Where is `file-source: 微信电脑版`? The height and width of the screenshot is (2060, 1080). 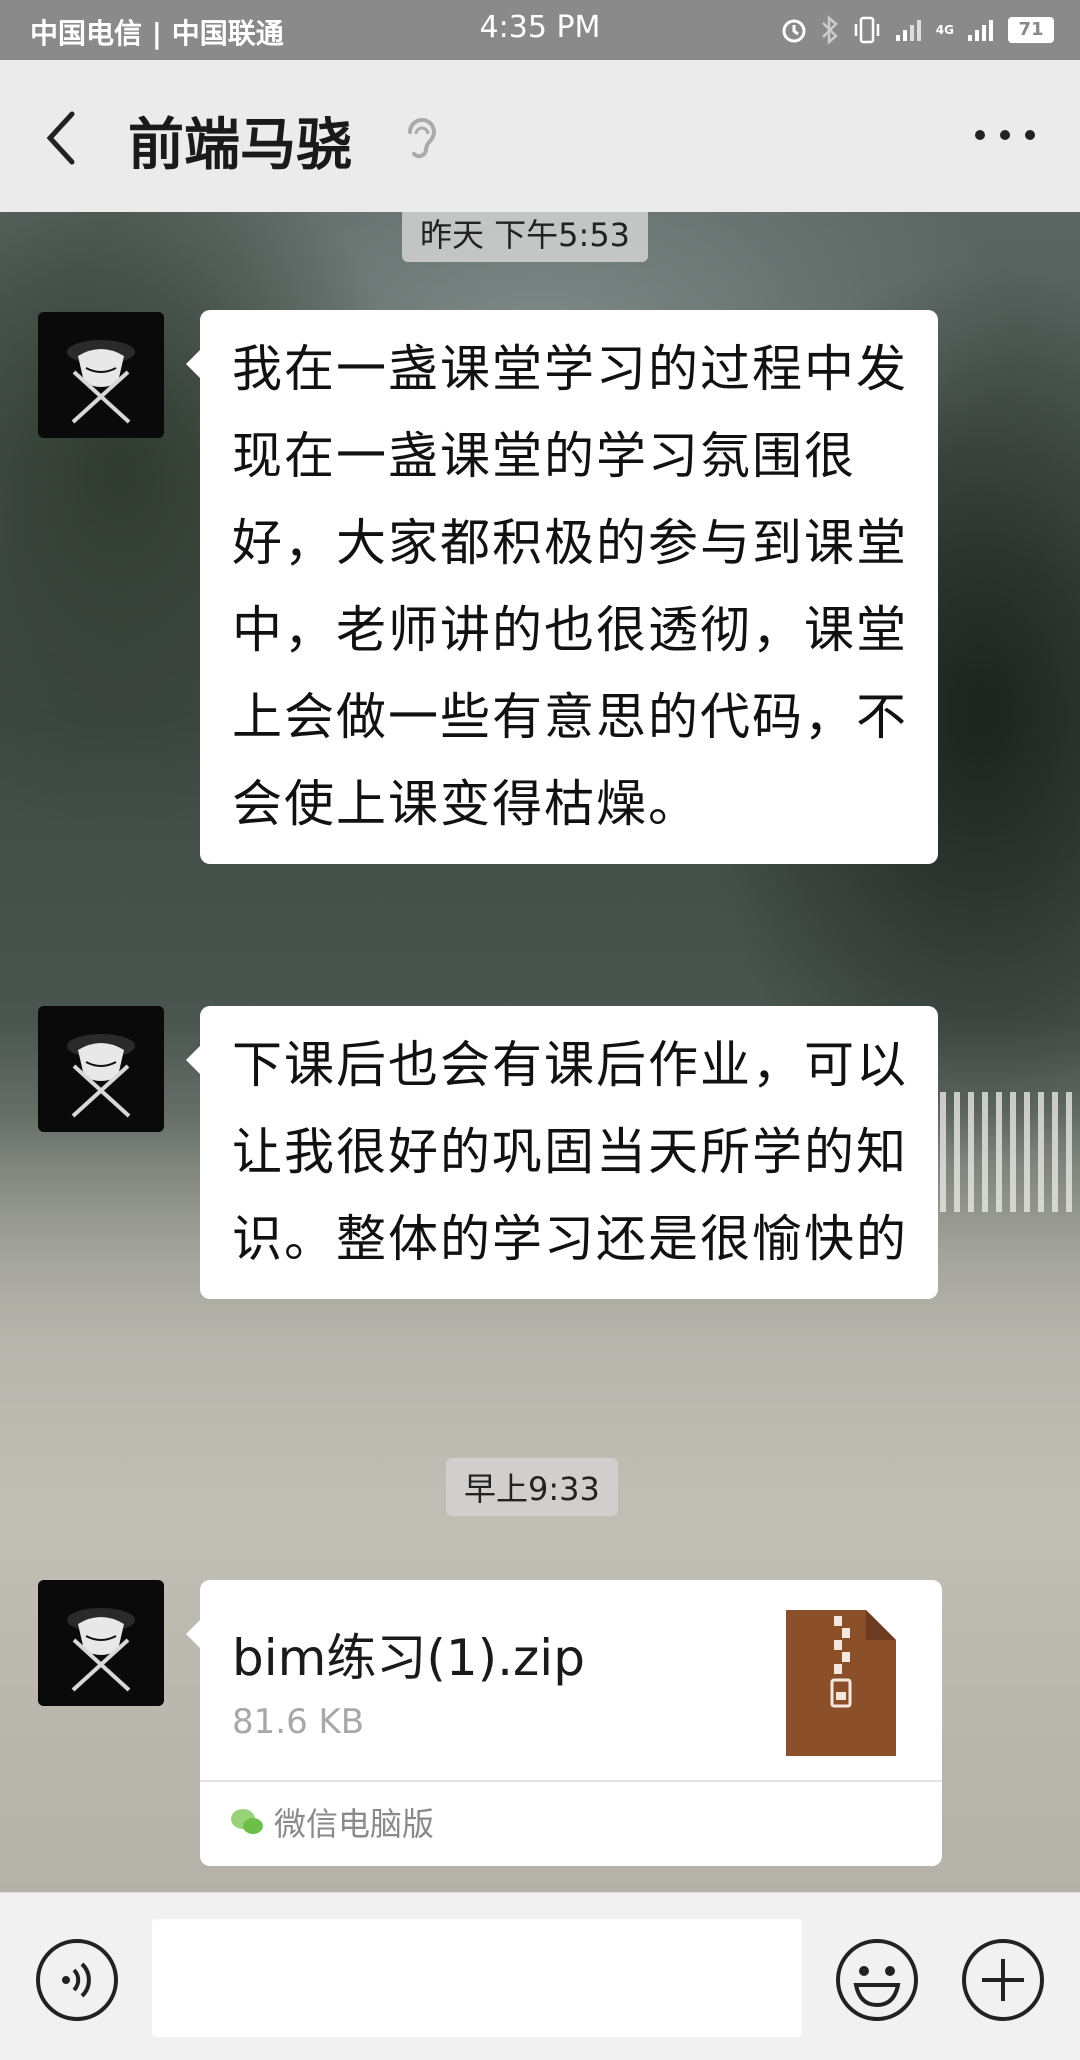
file-source: 微信电脑版 is located at coordinates (332, 1822).